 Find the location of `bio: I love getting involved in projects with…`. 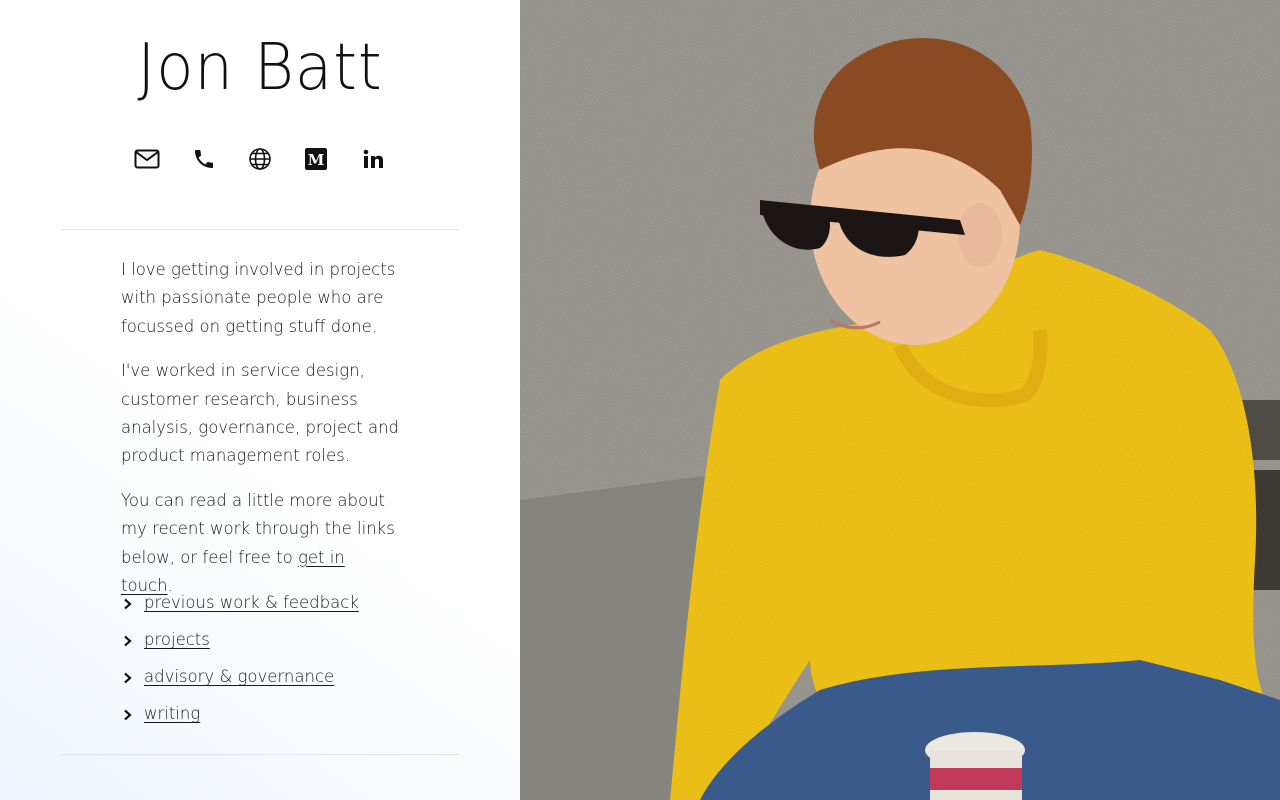

bio: I love getting involved in projects with… is located at coordinates (261, 436).